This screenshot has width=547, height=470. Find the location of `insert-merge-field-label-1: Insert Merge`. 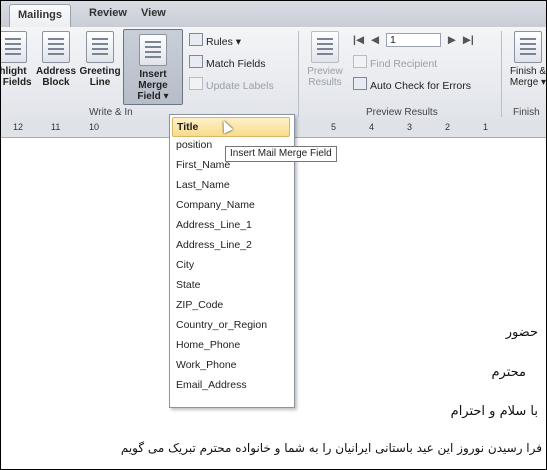

insert-merge-field-label-1: Insert Merge is located at coordinates (153, 80).